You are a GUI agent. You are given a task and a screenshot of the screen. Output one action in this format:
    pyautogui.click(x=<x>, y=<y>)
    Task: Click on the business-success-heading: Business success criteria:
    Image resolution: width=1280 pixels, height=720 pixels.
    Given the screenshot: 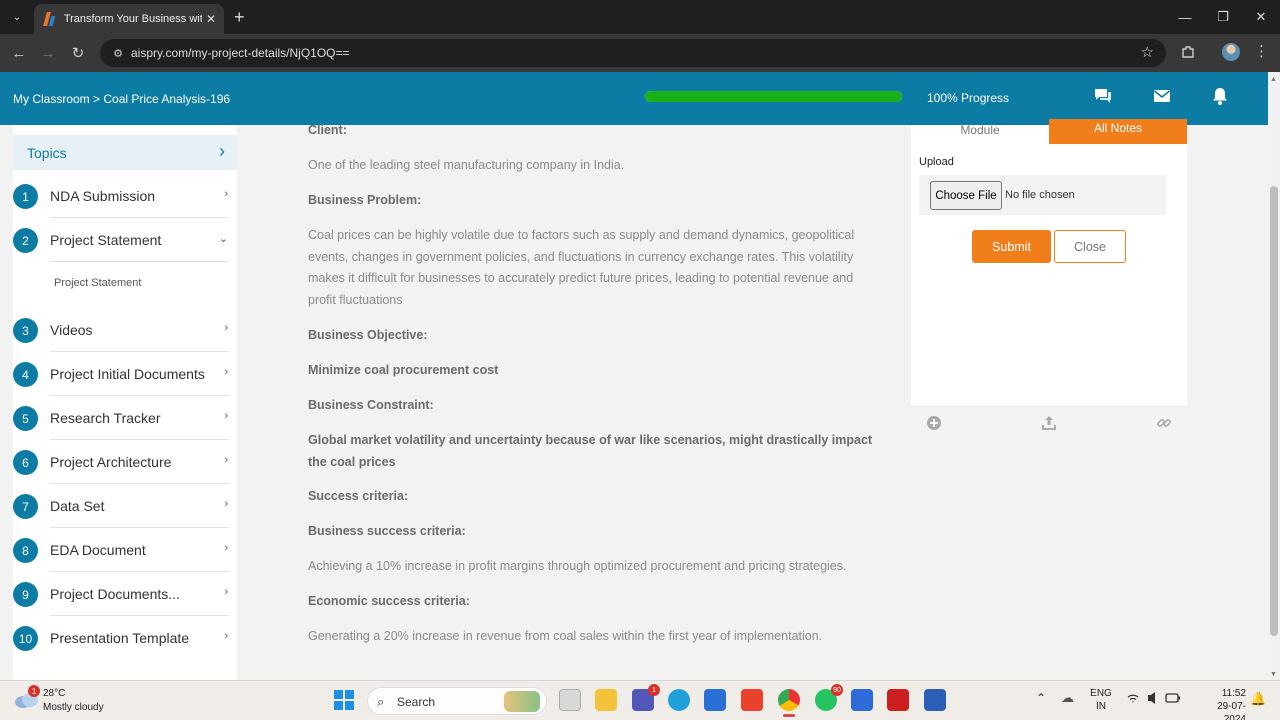 What is the action you would take?
    pyautogui.click(x=387, y=531)
    